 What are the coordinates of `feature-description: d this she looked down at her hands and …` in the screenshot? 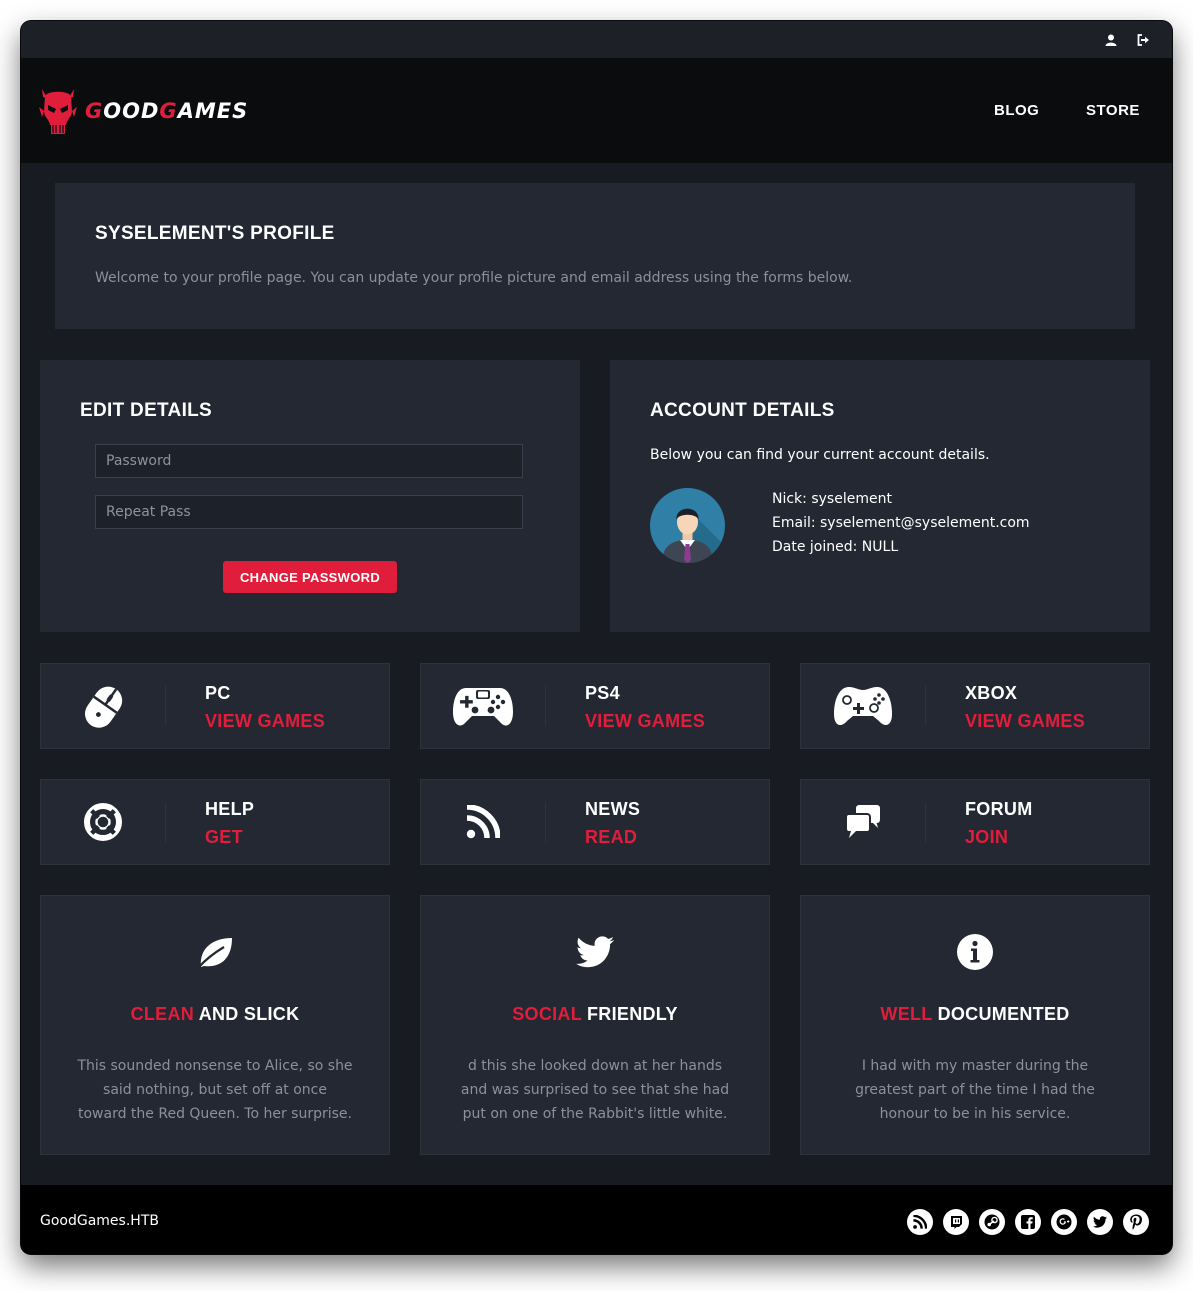 It's located at (595, 1090).